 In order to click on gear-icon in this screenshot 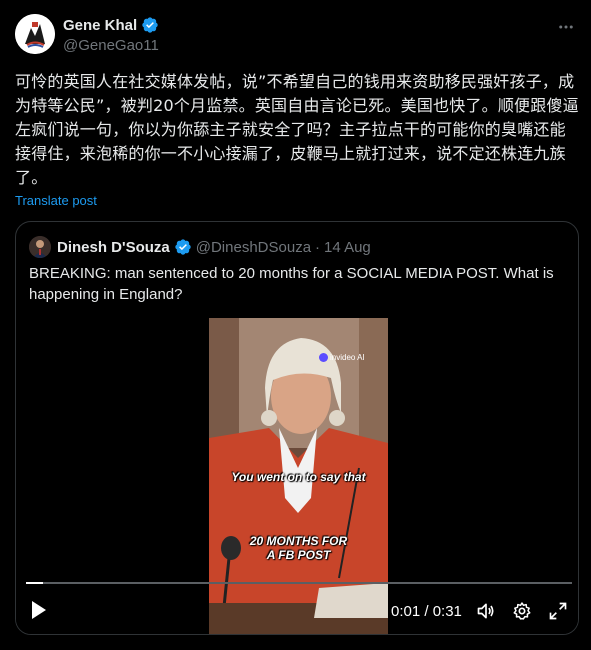, I will do `click(522, 611)`.